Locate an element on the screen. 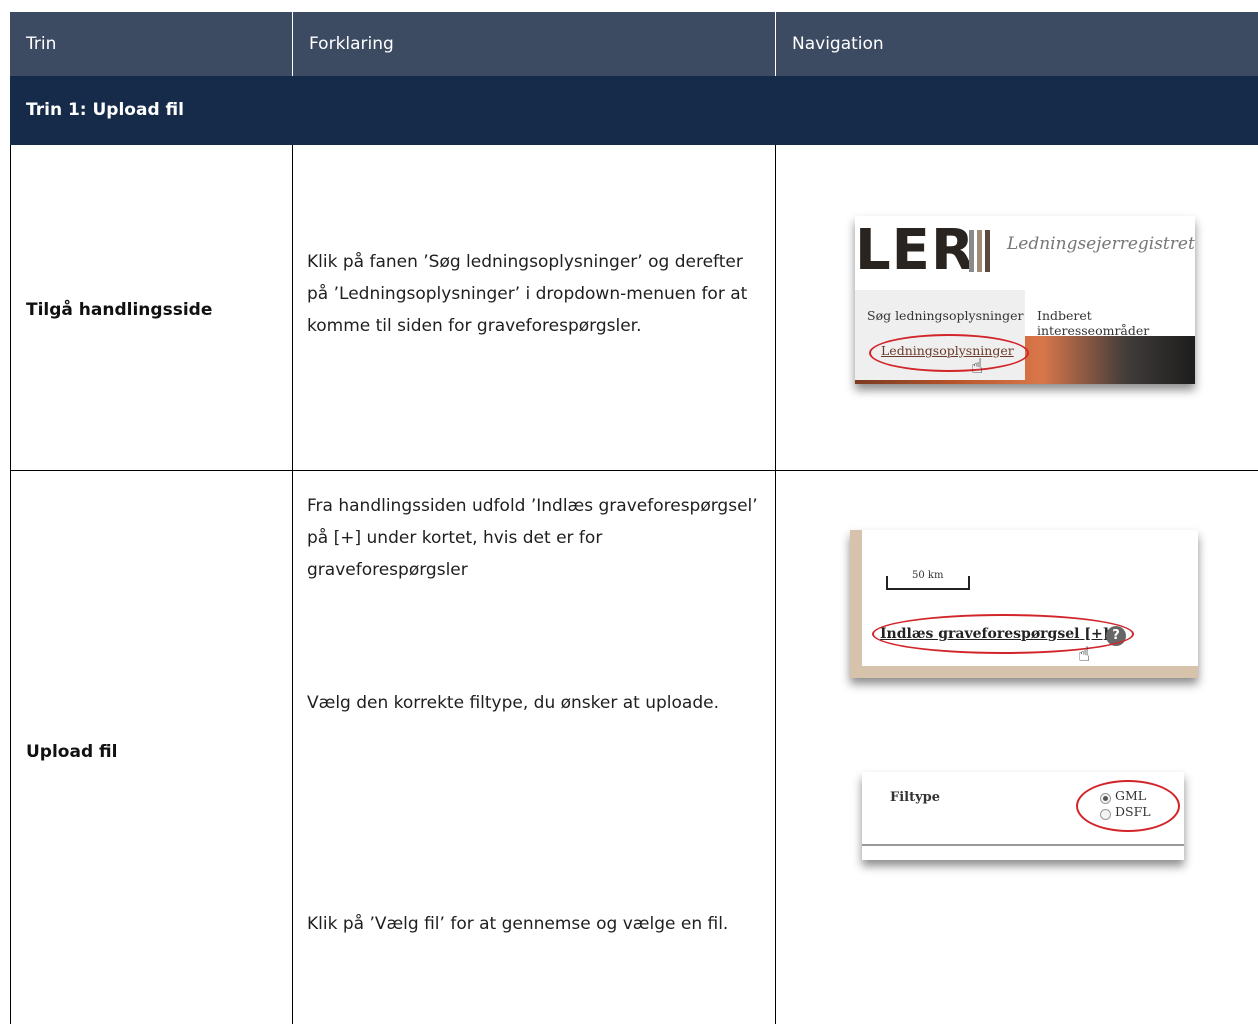  ler-subtitle: Ledningsejerregistret is located at coordinates (1101, 244).